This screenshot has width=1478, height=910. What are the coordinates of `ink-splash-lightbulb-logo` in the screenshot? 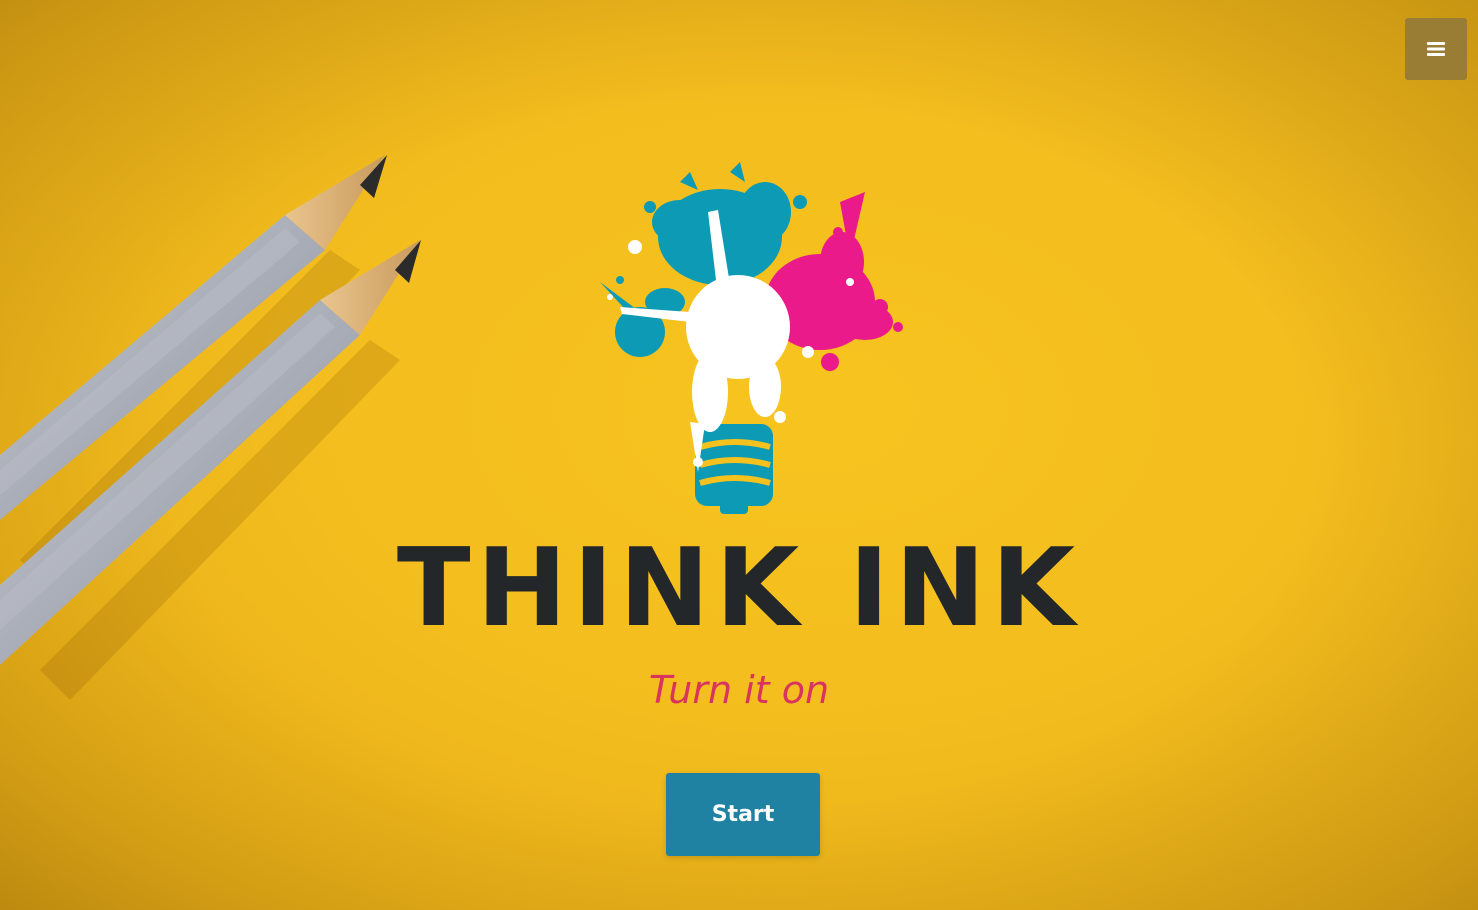 It's located at (751, 338).